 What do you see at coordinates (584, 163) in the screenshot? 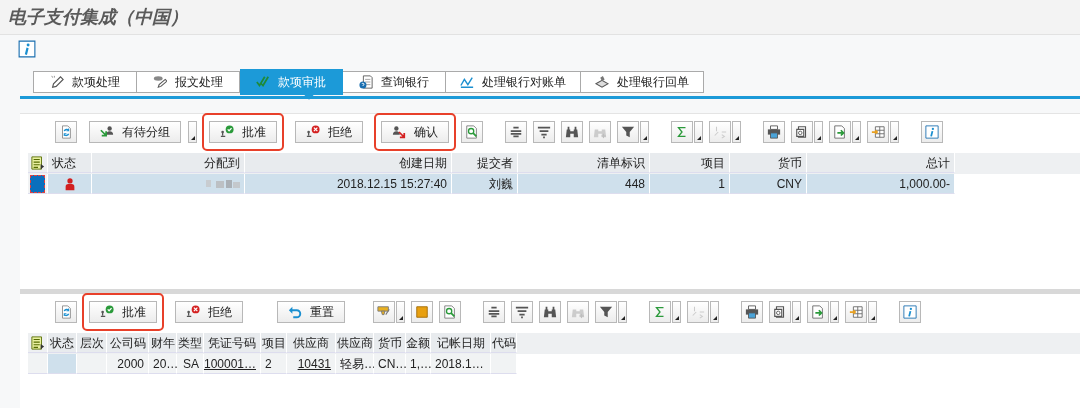
I see `column-header: 清单标识` at bounding box center [584, 163].